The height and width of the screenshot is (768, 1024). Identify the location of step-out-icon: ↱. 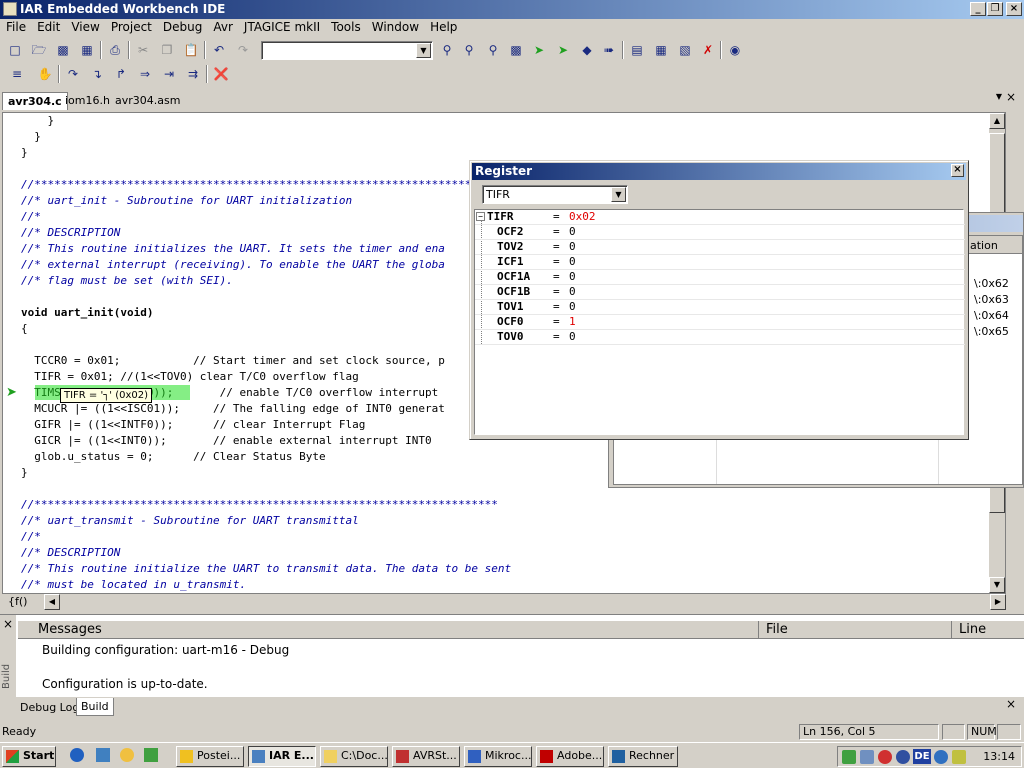
(121, 74).